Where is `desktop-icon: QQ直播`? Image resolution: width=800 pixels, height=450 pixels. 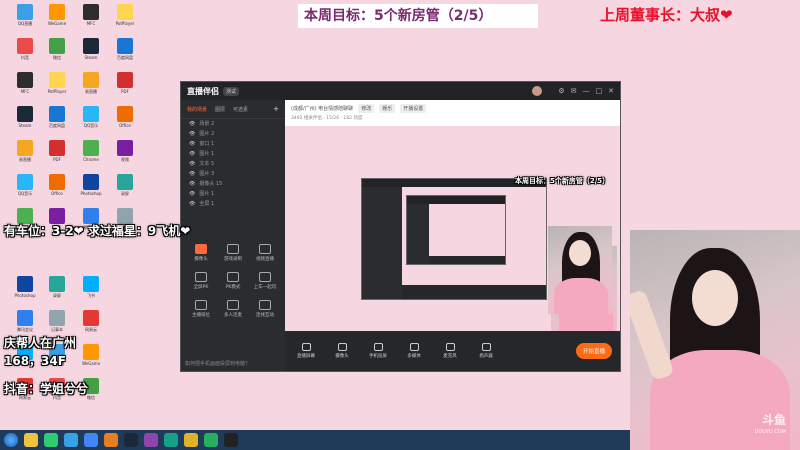
desktop-icon: QQ直播 is located at coordinates (25, 15).